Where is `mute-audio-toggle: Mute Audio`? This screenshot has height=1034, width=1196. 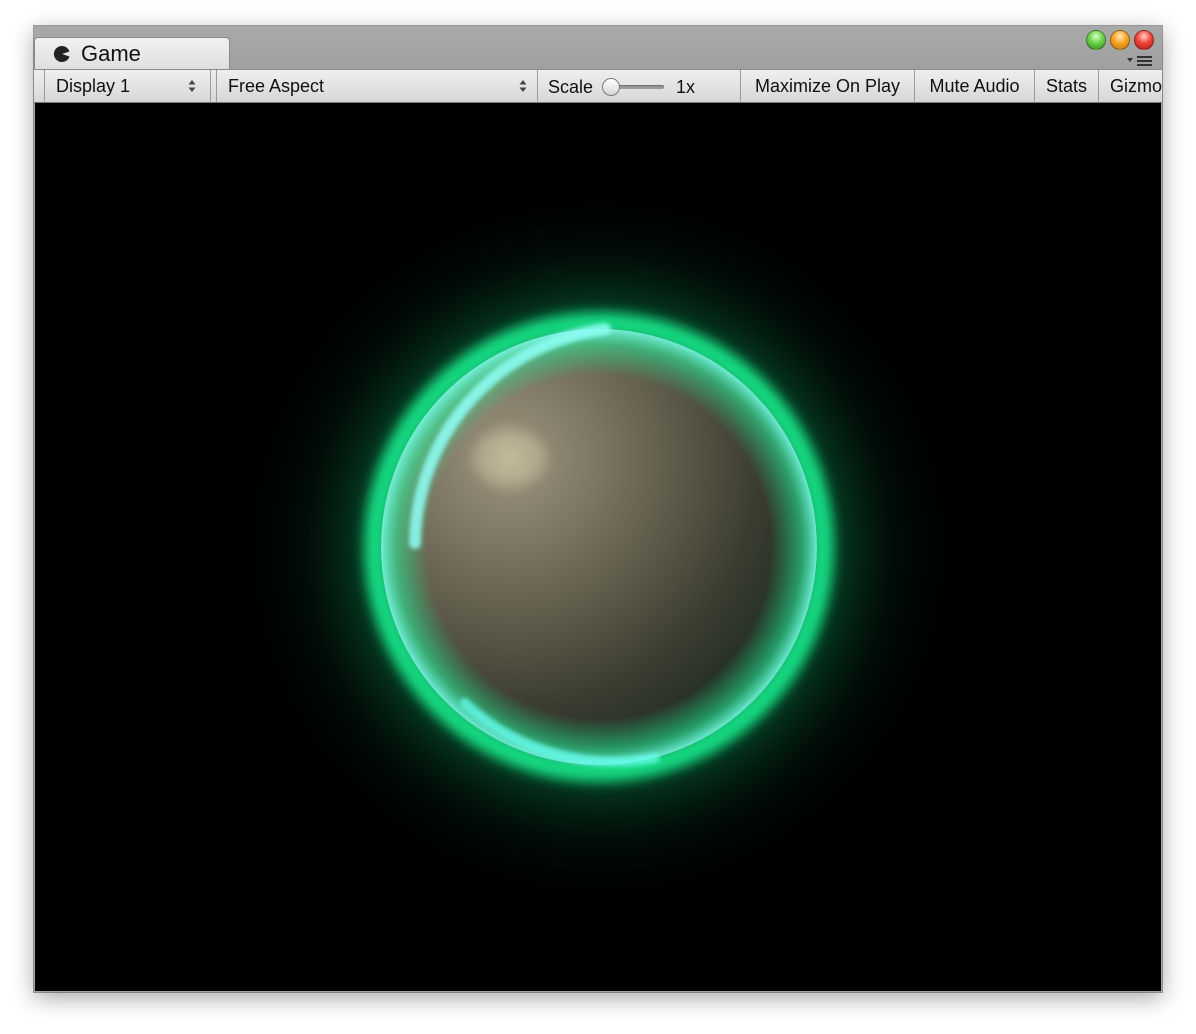 mute-audio-toggle: Mute Audio is located at coordinates (974, 86).